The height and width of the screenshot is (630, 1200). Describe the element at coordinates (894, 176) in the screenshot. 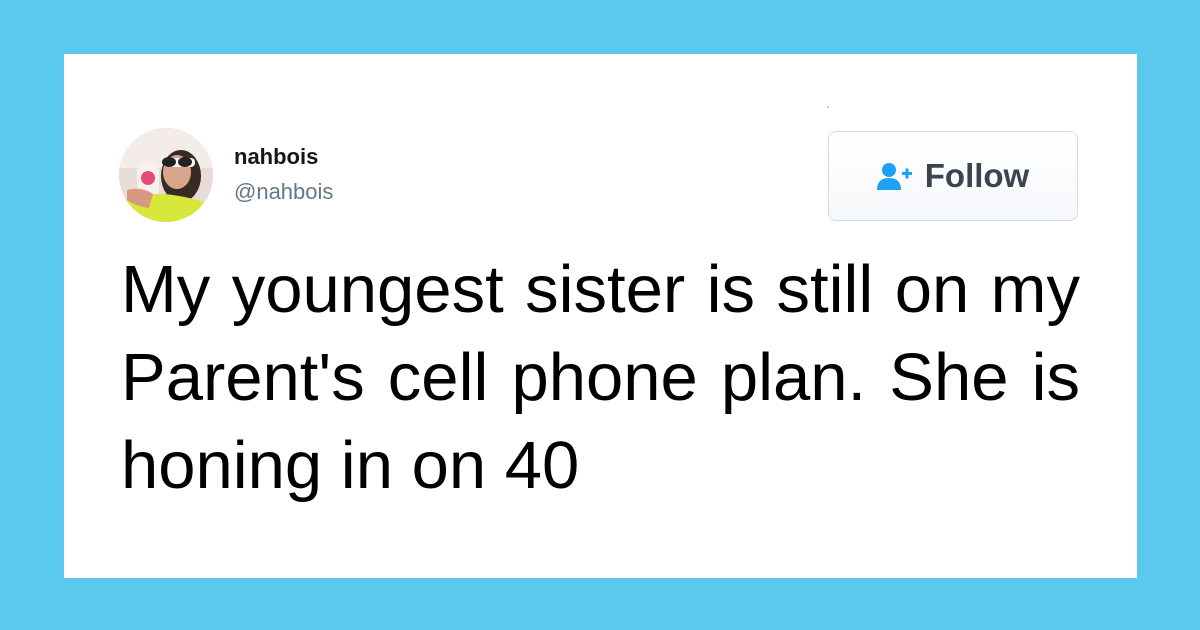

I see `add-user-icon` at that location.